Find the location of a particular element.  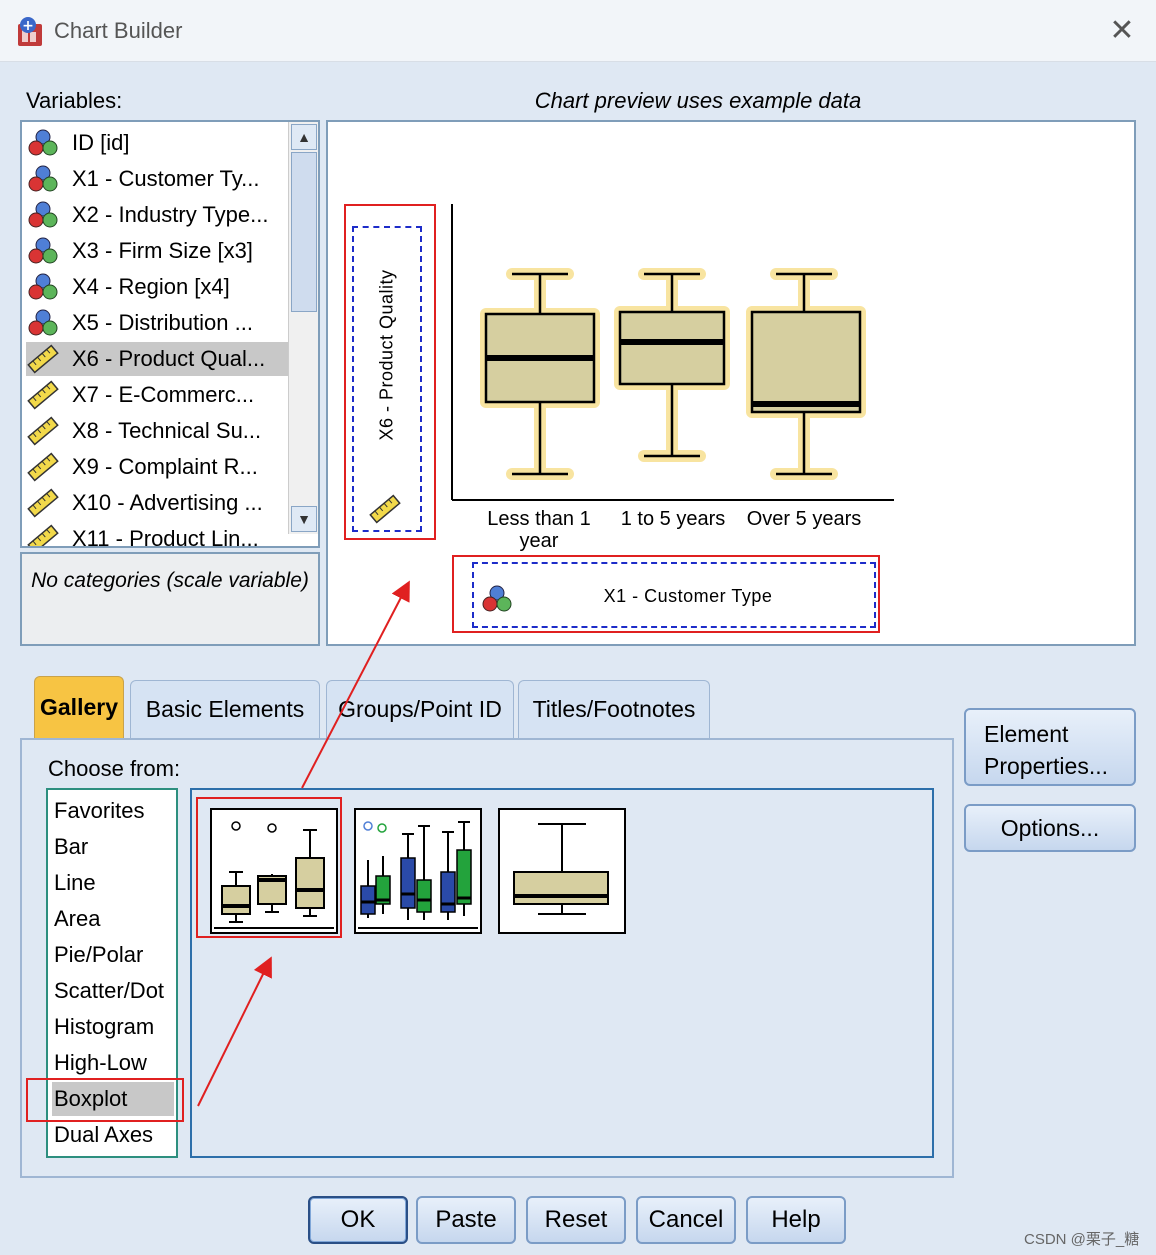

chart-type-item: Dual Axes is located at coordinates (113, 1135).